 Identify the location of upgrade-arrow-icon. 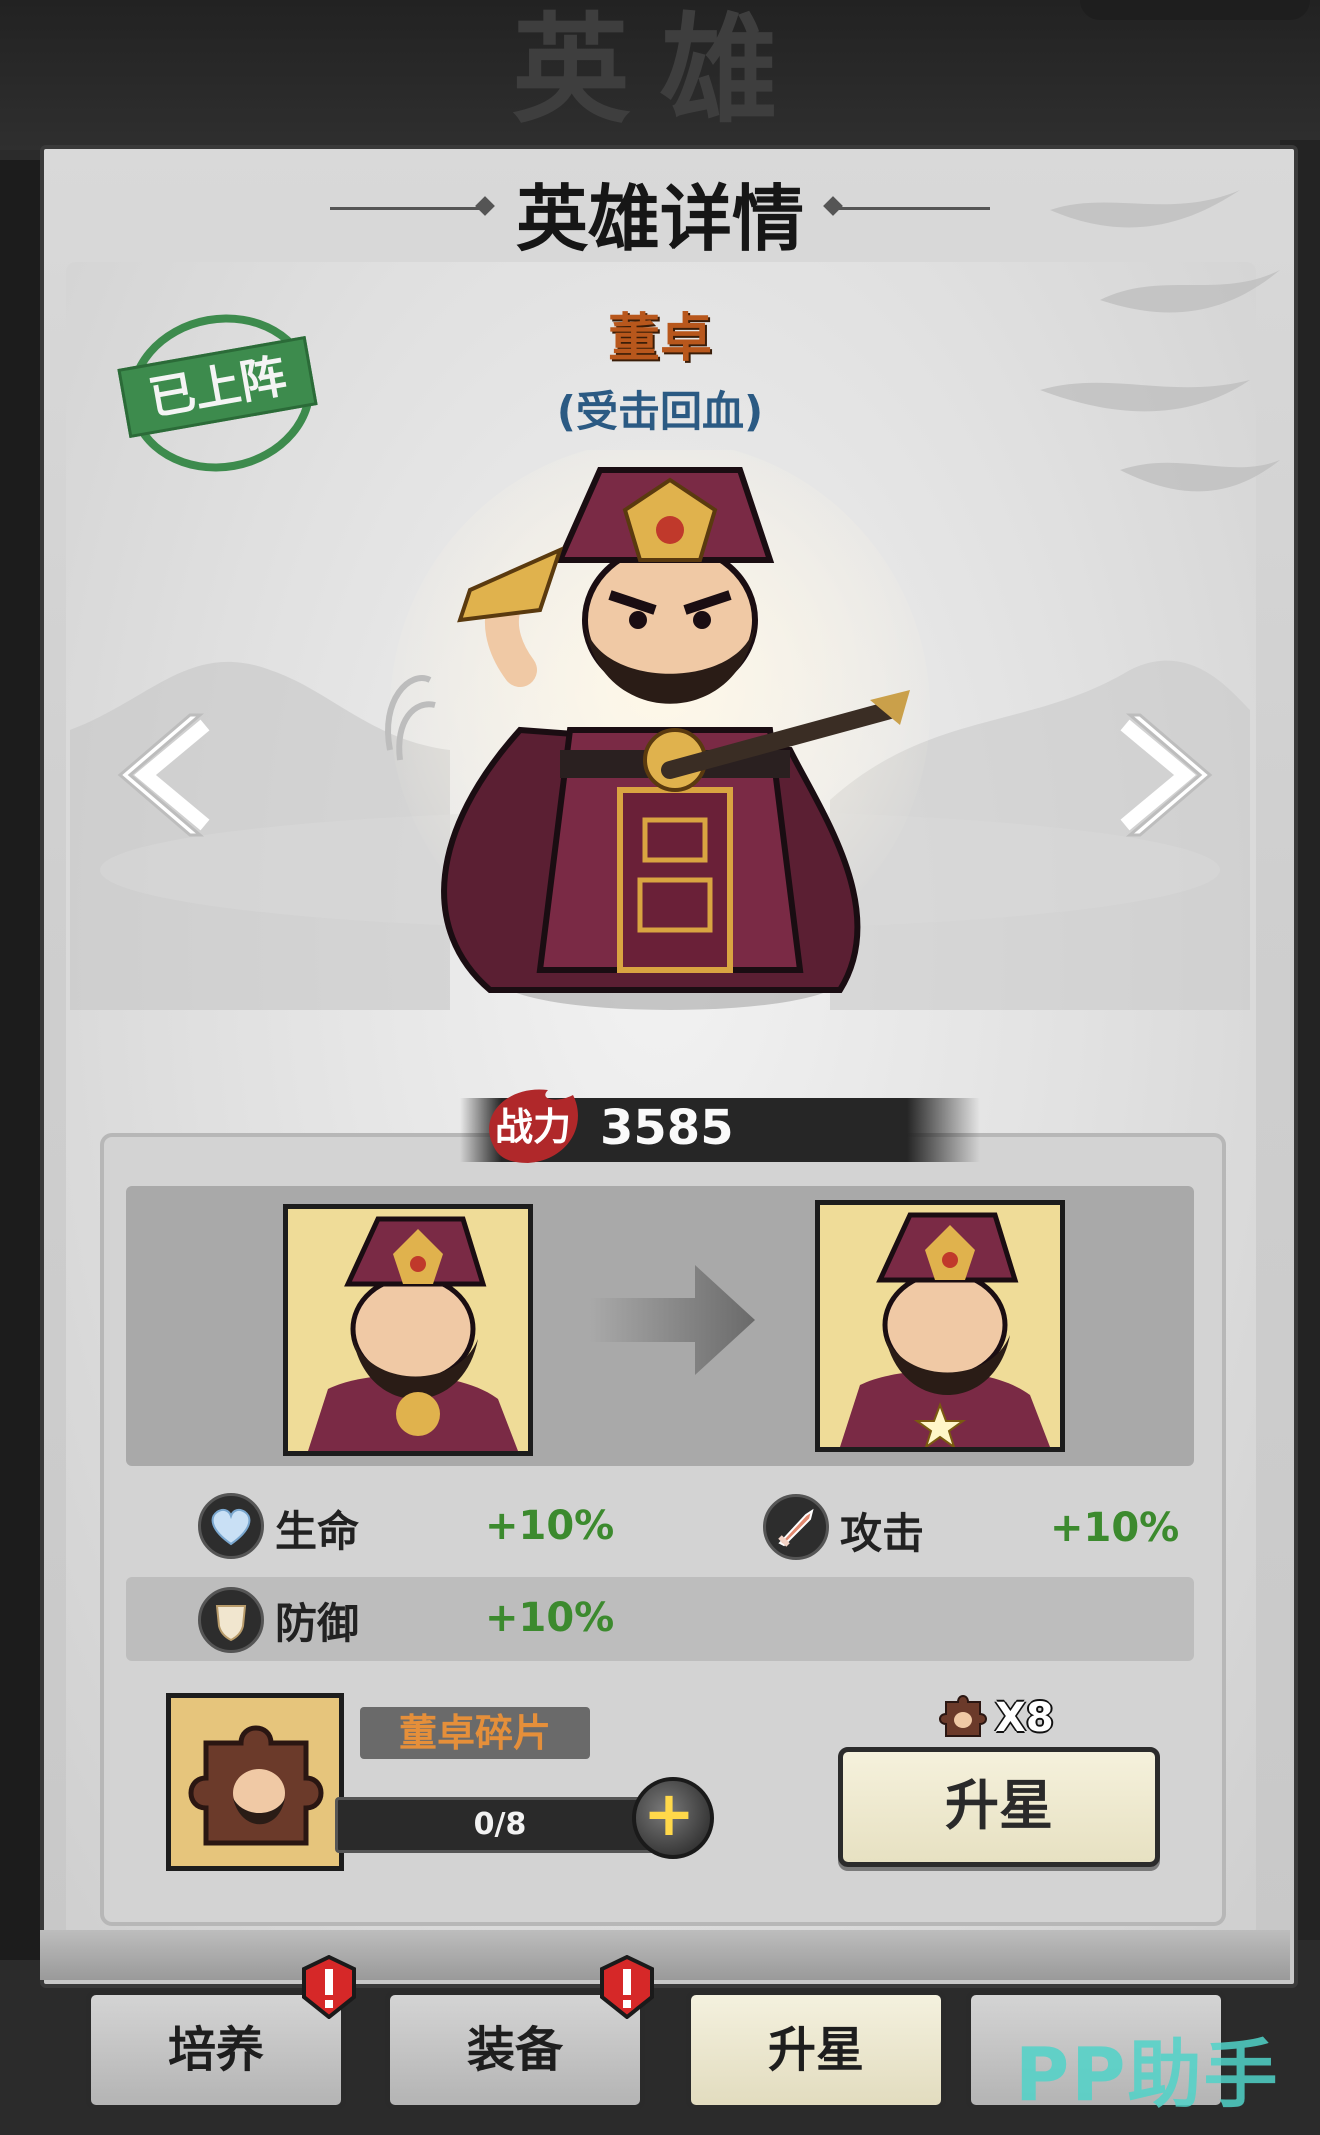
(672, 1320).